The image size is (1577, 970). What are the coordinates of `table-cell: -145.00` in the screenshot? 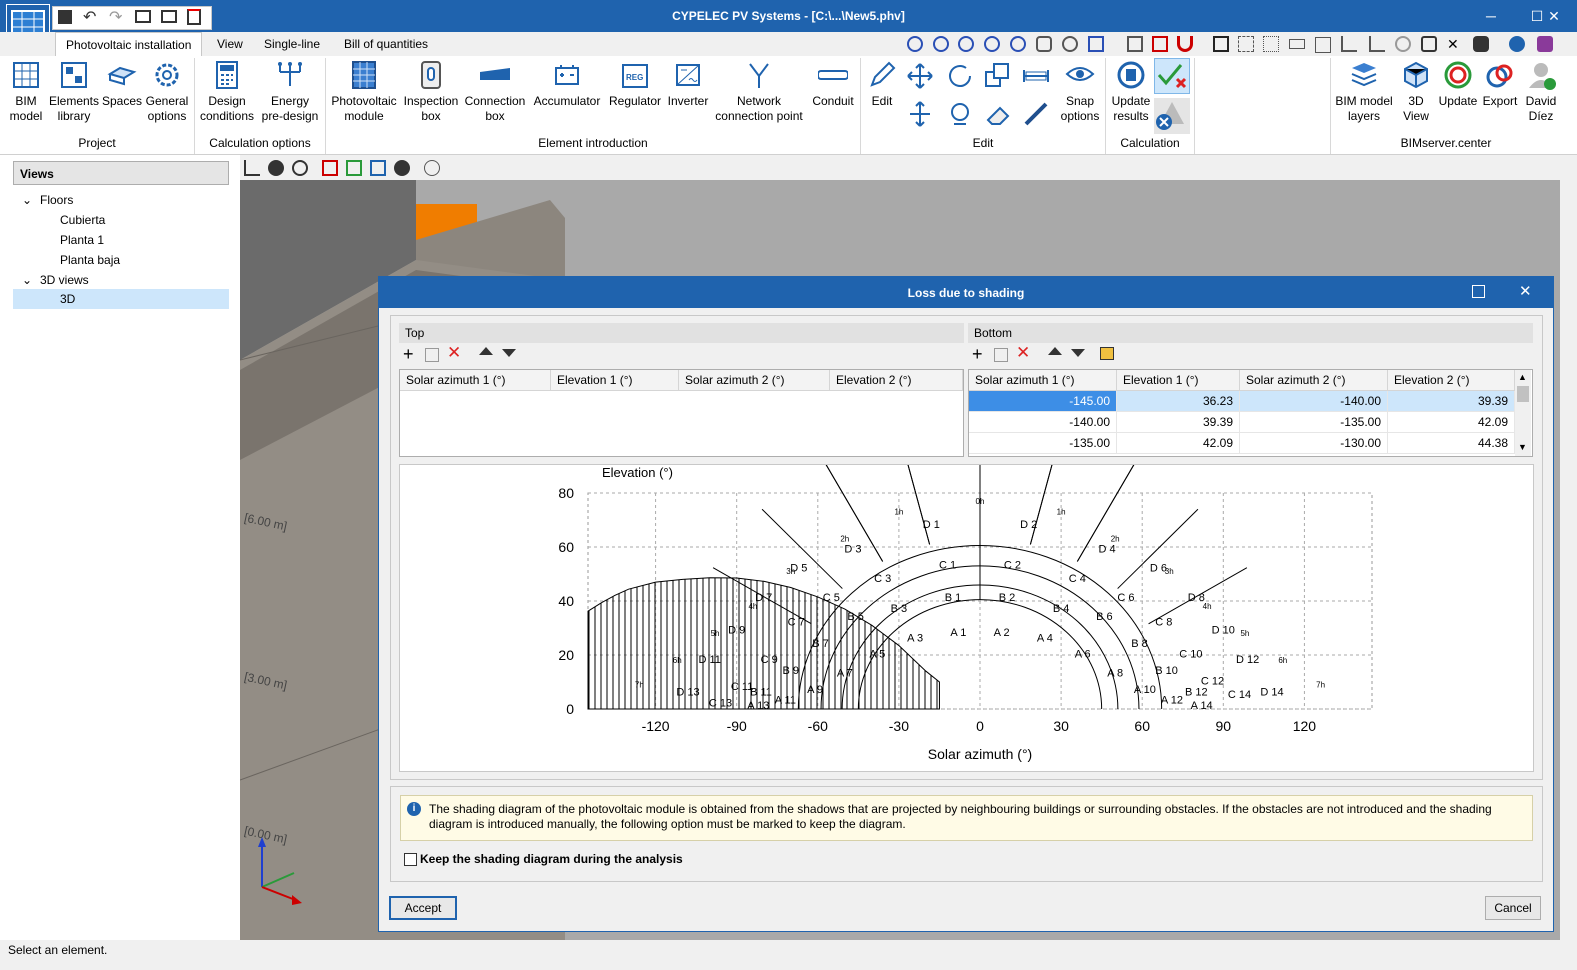 It's located at (1043, 401).